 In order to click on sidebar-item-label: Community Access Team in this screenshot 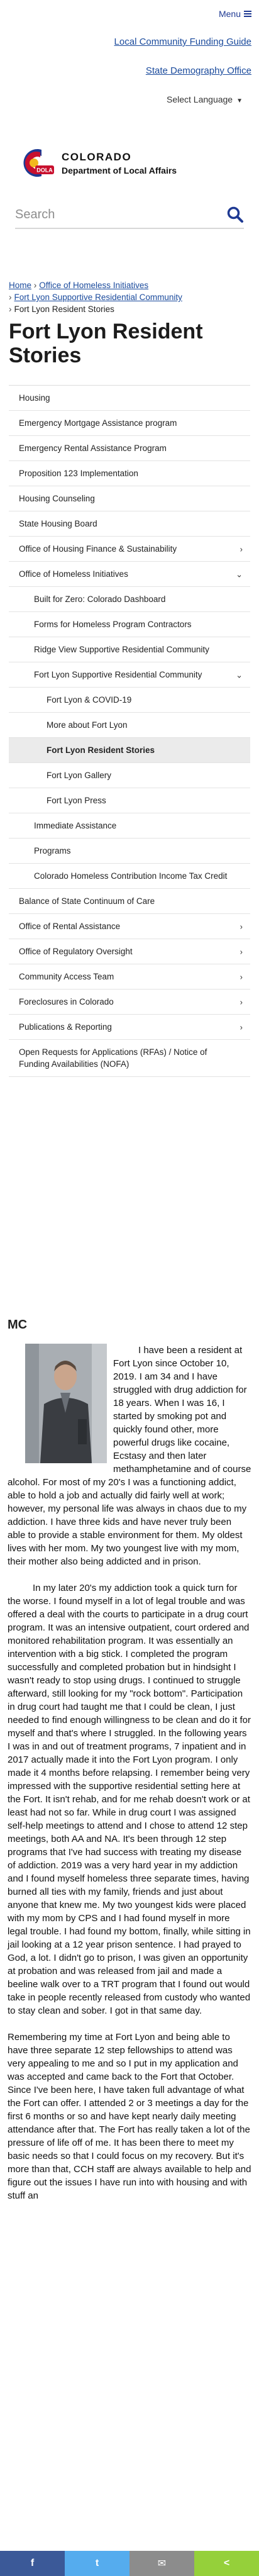, I will do `click(66, 976)`.